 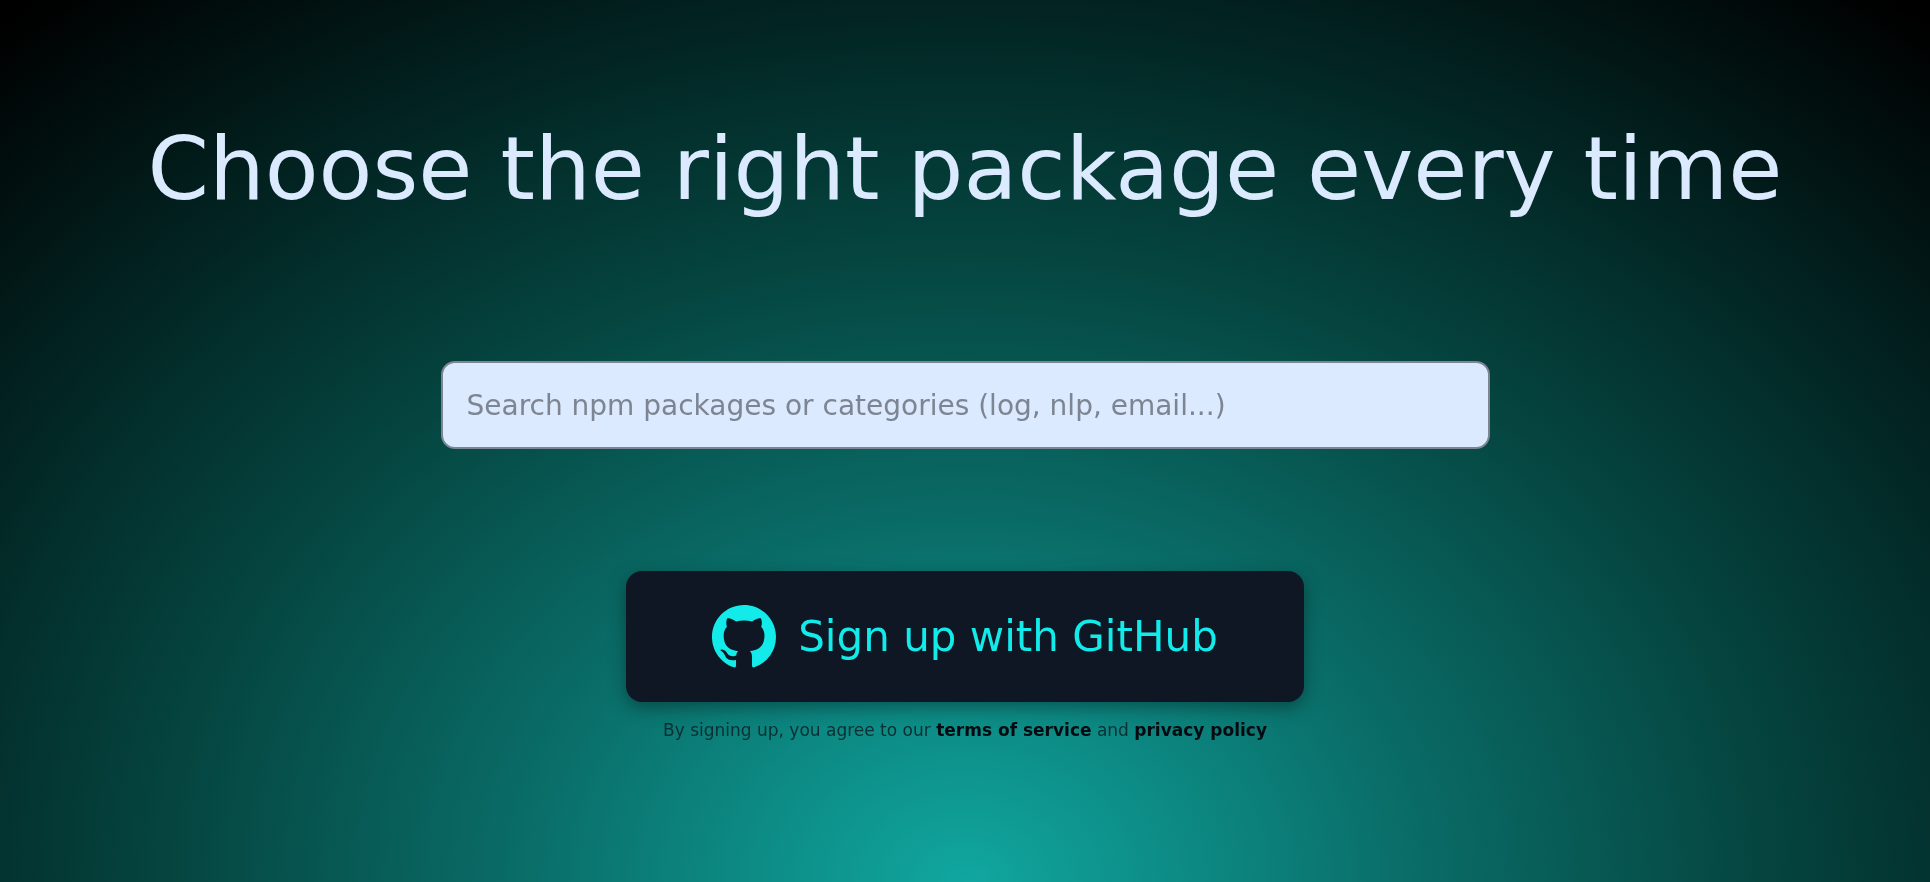 I want to click on signup-button: Sign up with GitHub, so click(x=965, y=637).